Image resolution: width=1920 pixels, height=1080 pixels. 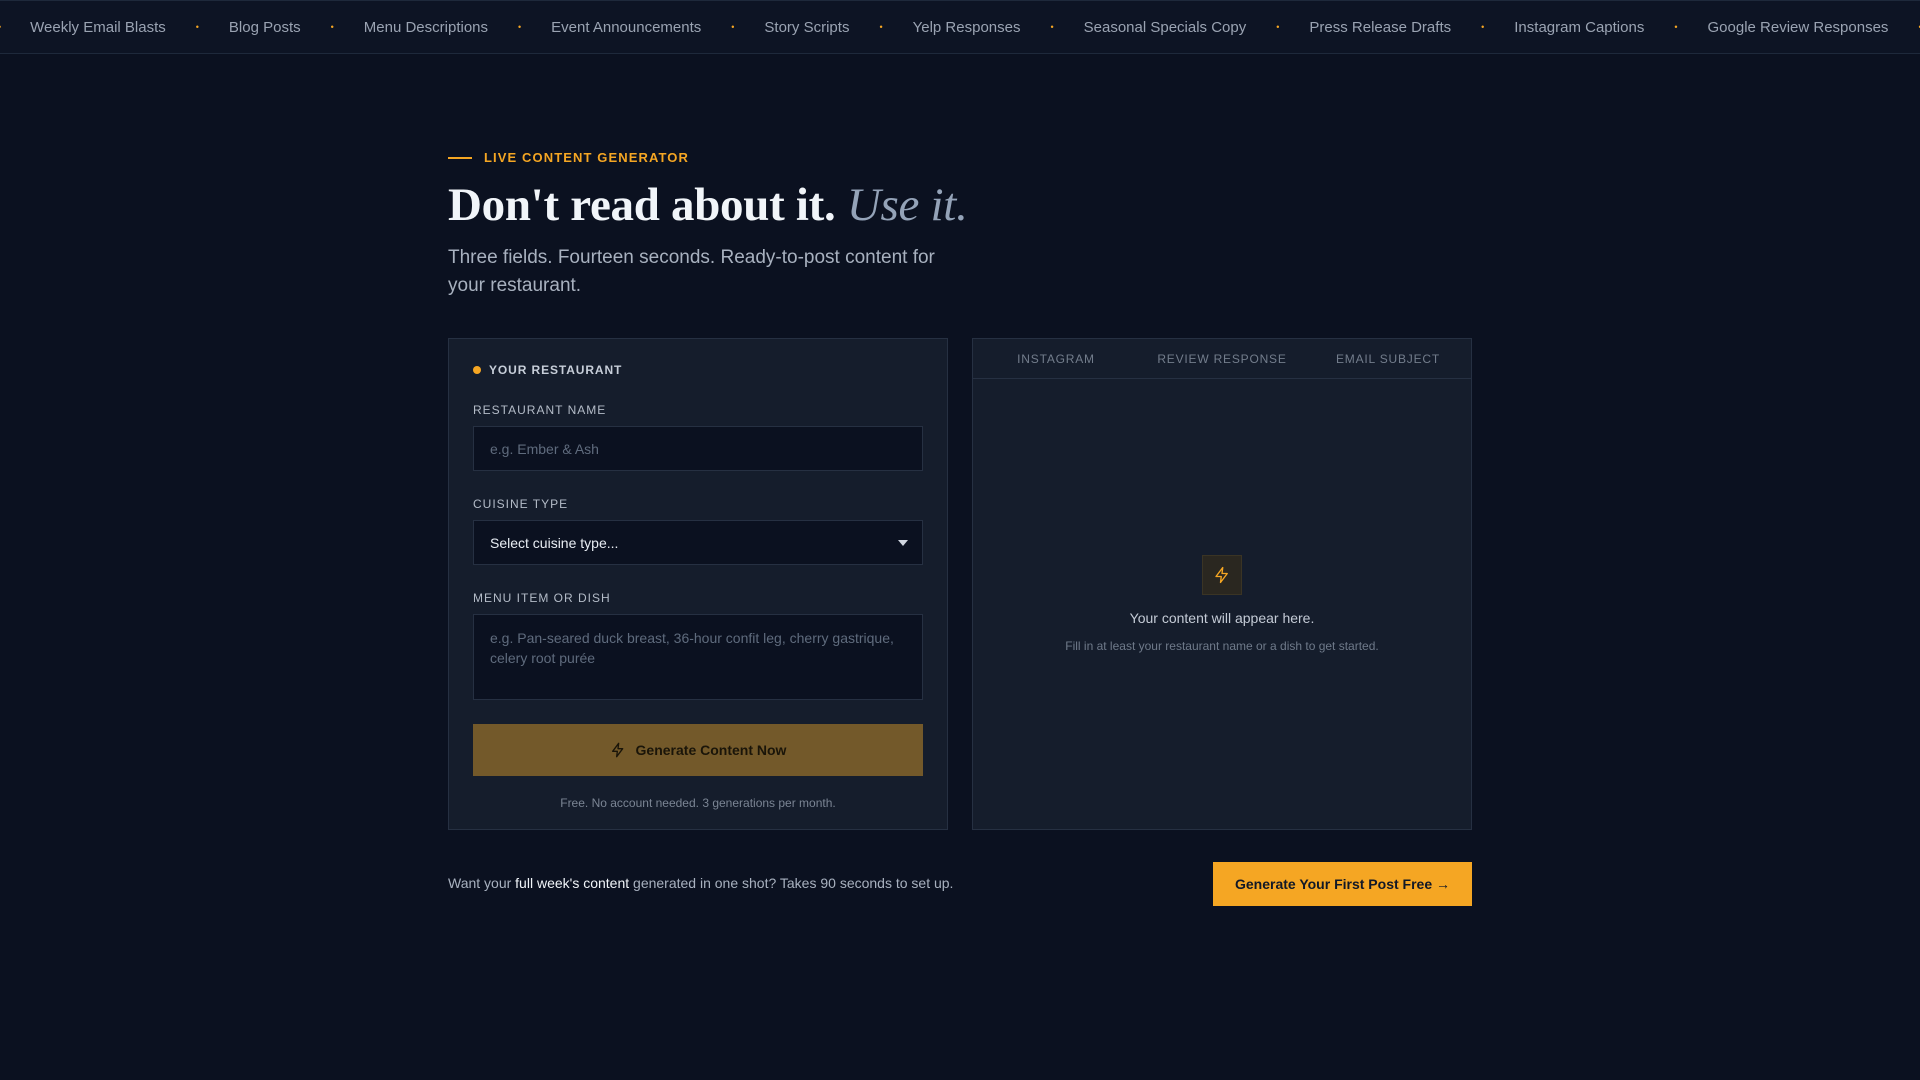 I want to click on generate-content-button: Generate Content Now, so click(x=698, y=750).